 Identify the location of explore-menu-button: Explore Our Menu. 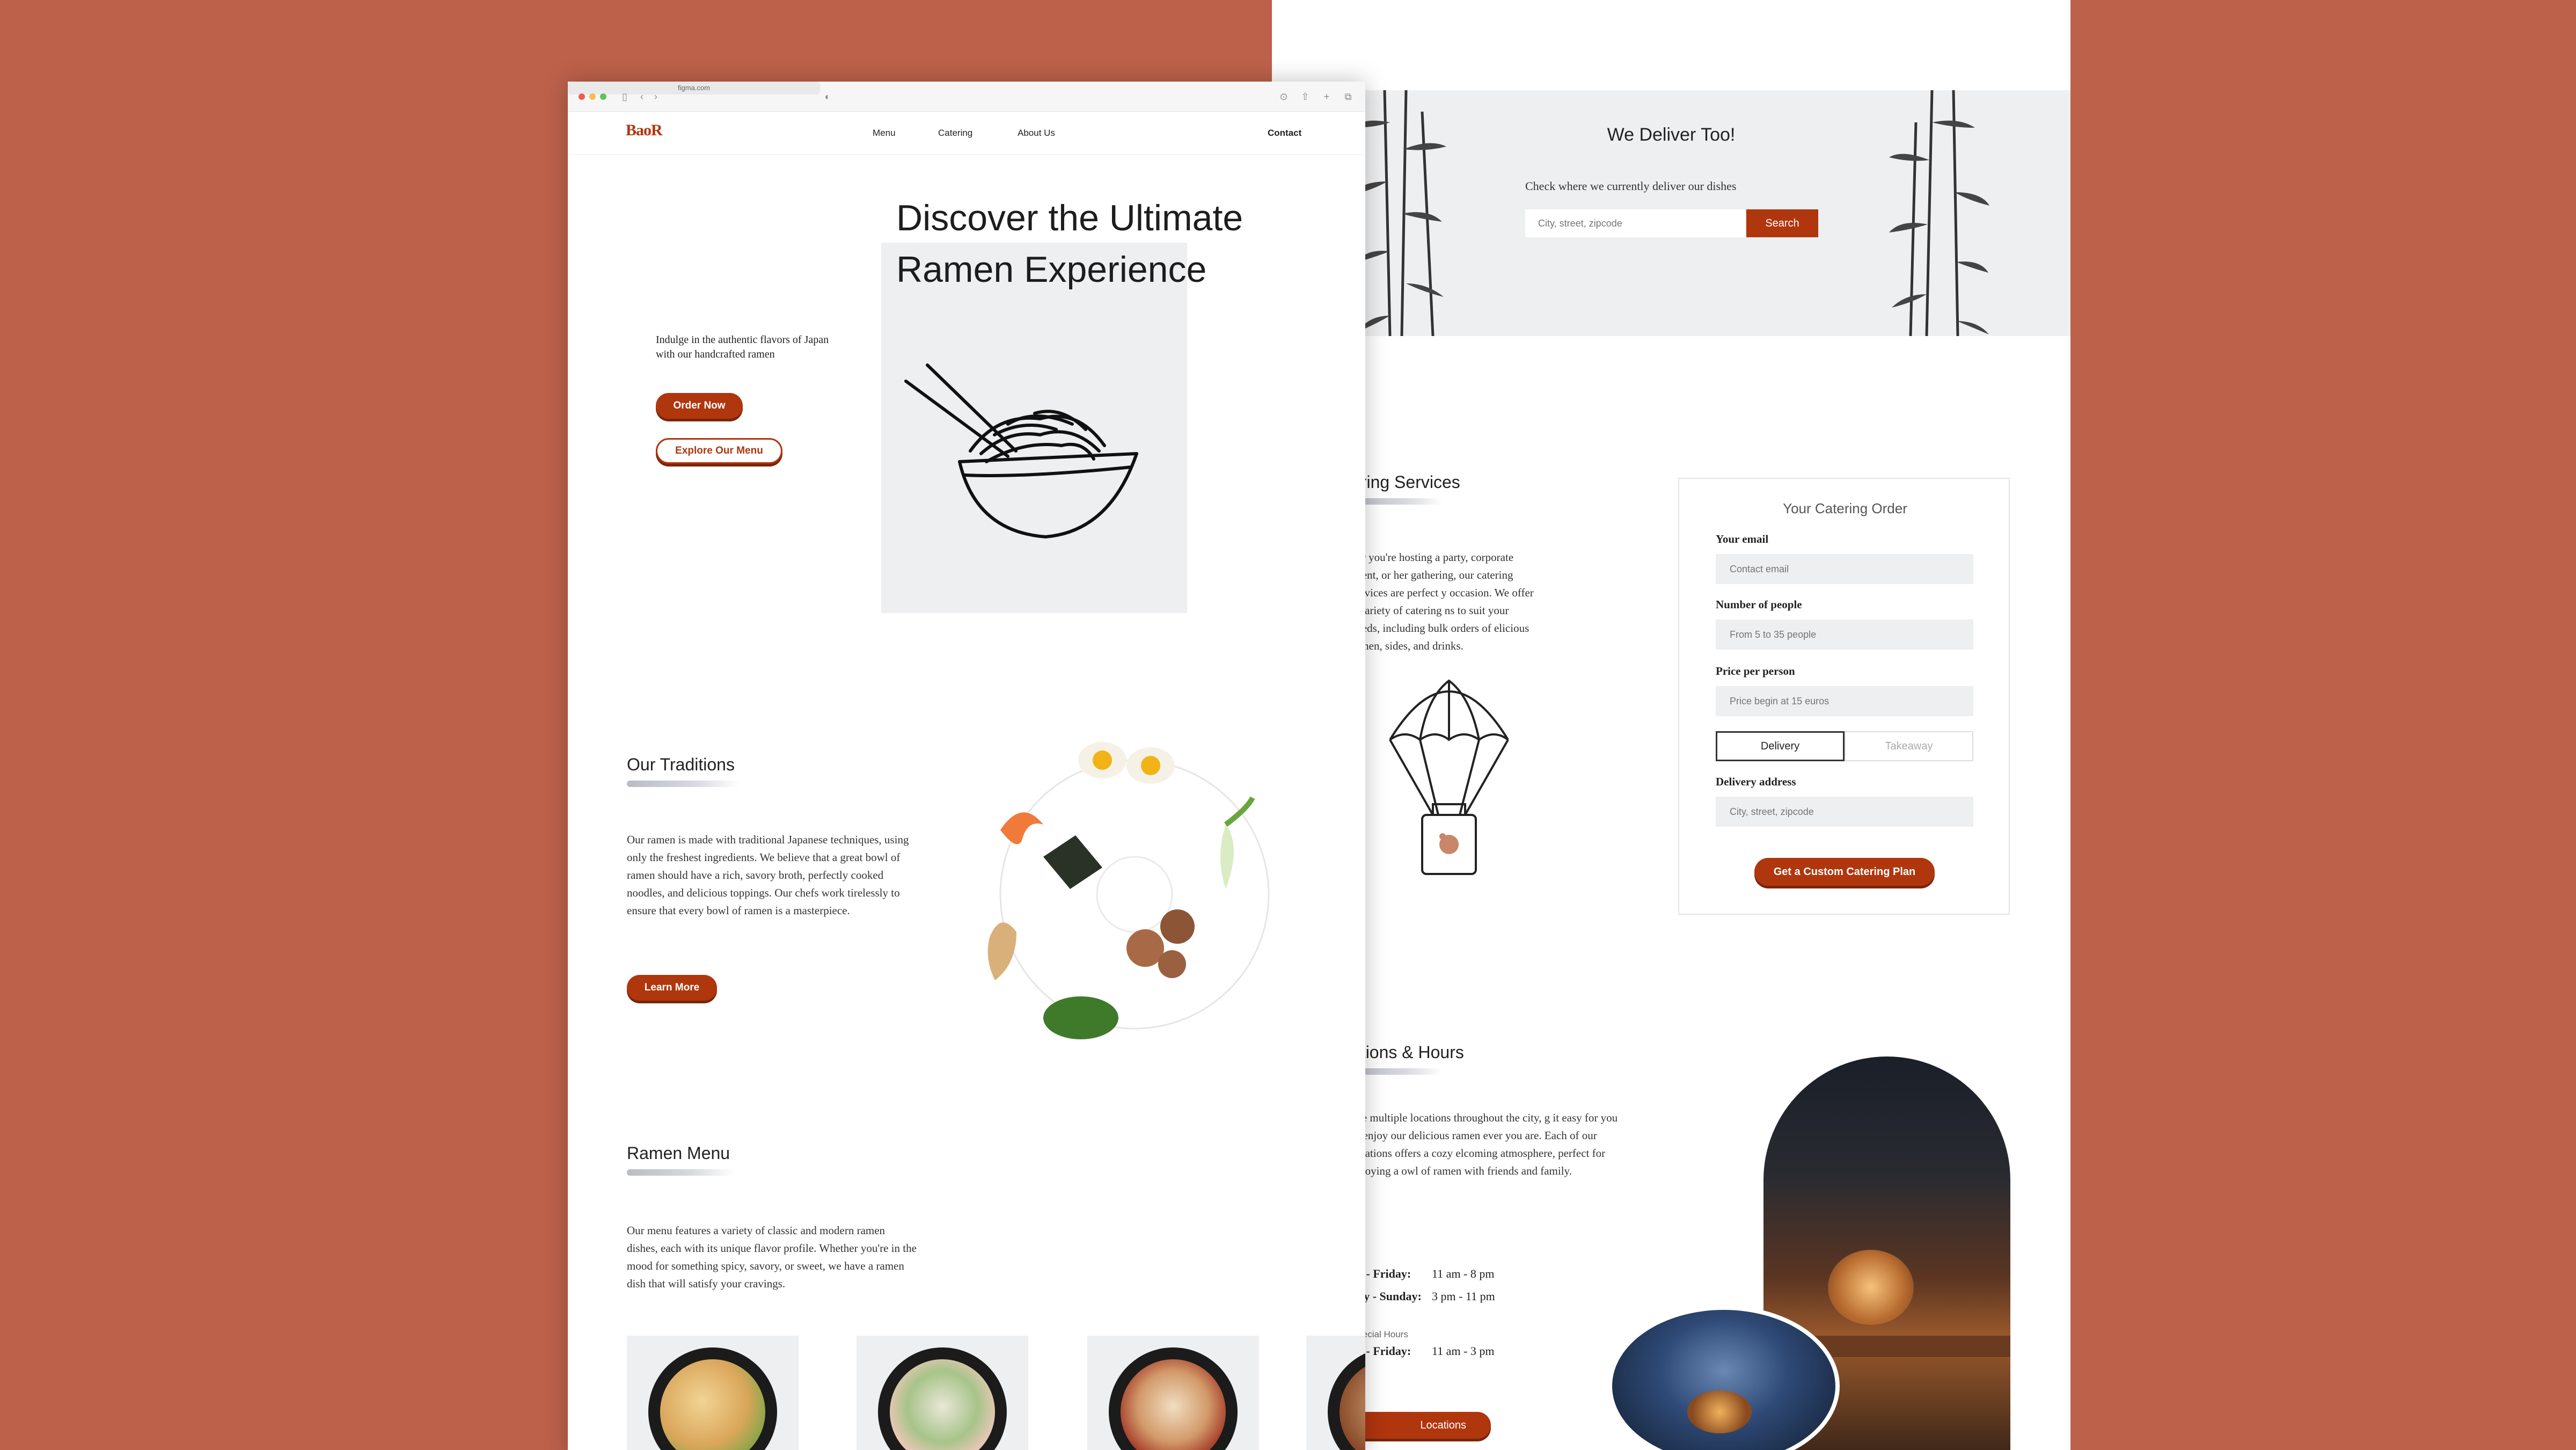
(719, 451).